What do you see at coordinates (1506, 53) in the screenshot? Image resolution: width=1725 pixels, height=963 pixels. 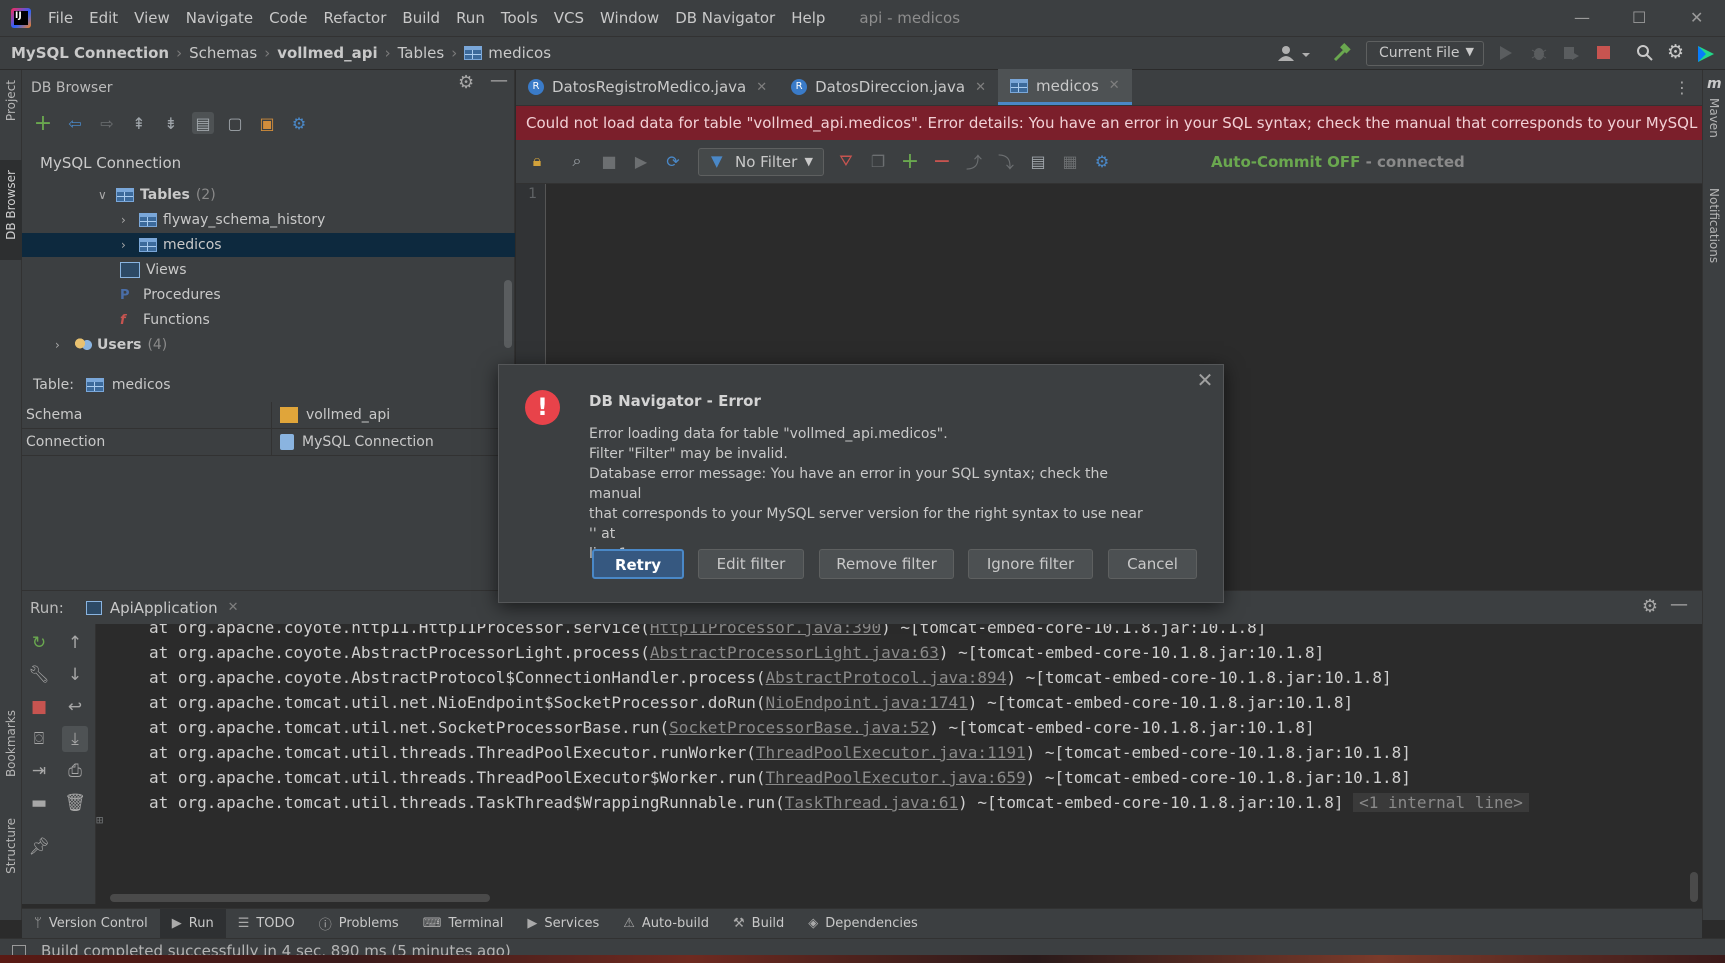 I see `run-icon` at bounding box center [1506, 53].